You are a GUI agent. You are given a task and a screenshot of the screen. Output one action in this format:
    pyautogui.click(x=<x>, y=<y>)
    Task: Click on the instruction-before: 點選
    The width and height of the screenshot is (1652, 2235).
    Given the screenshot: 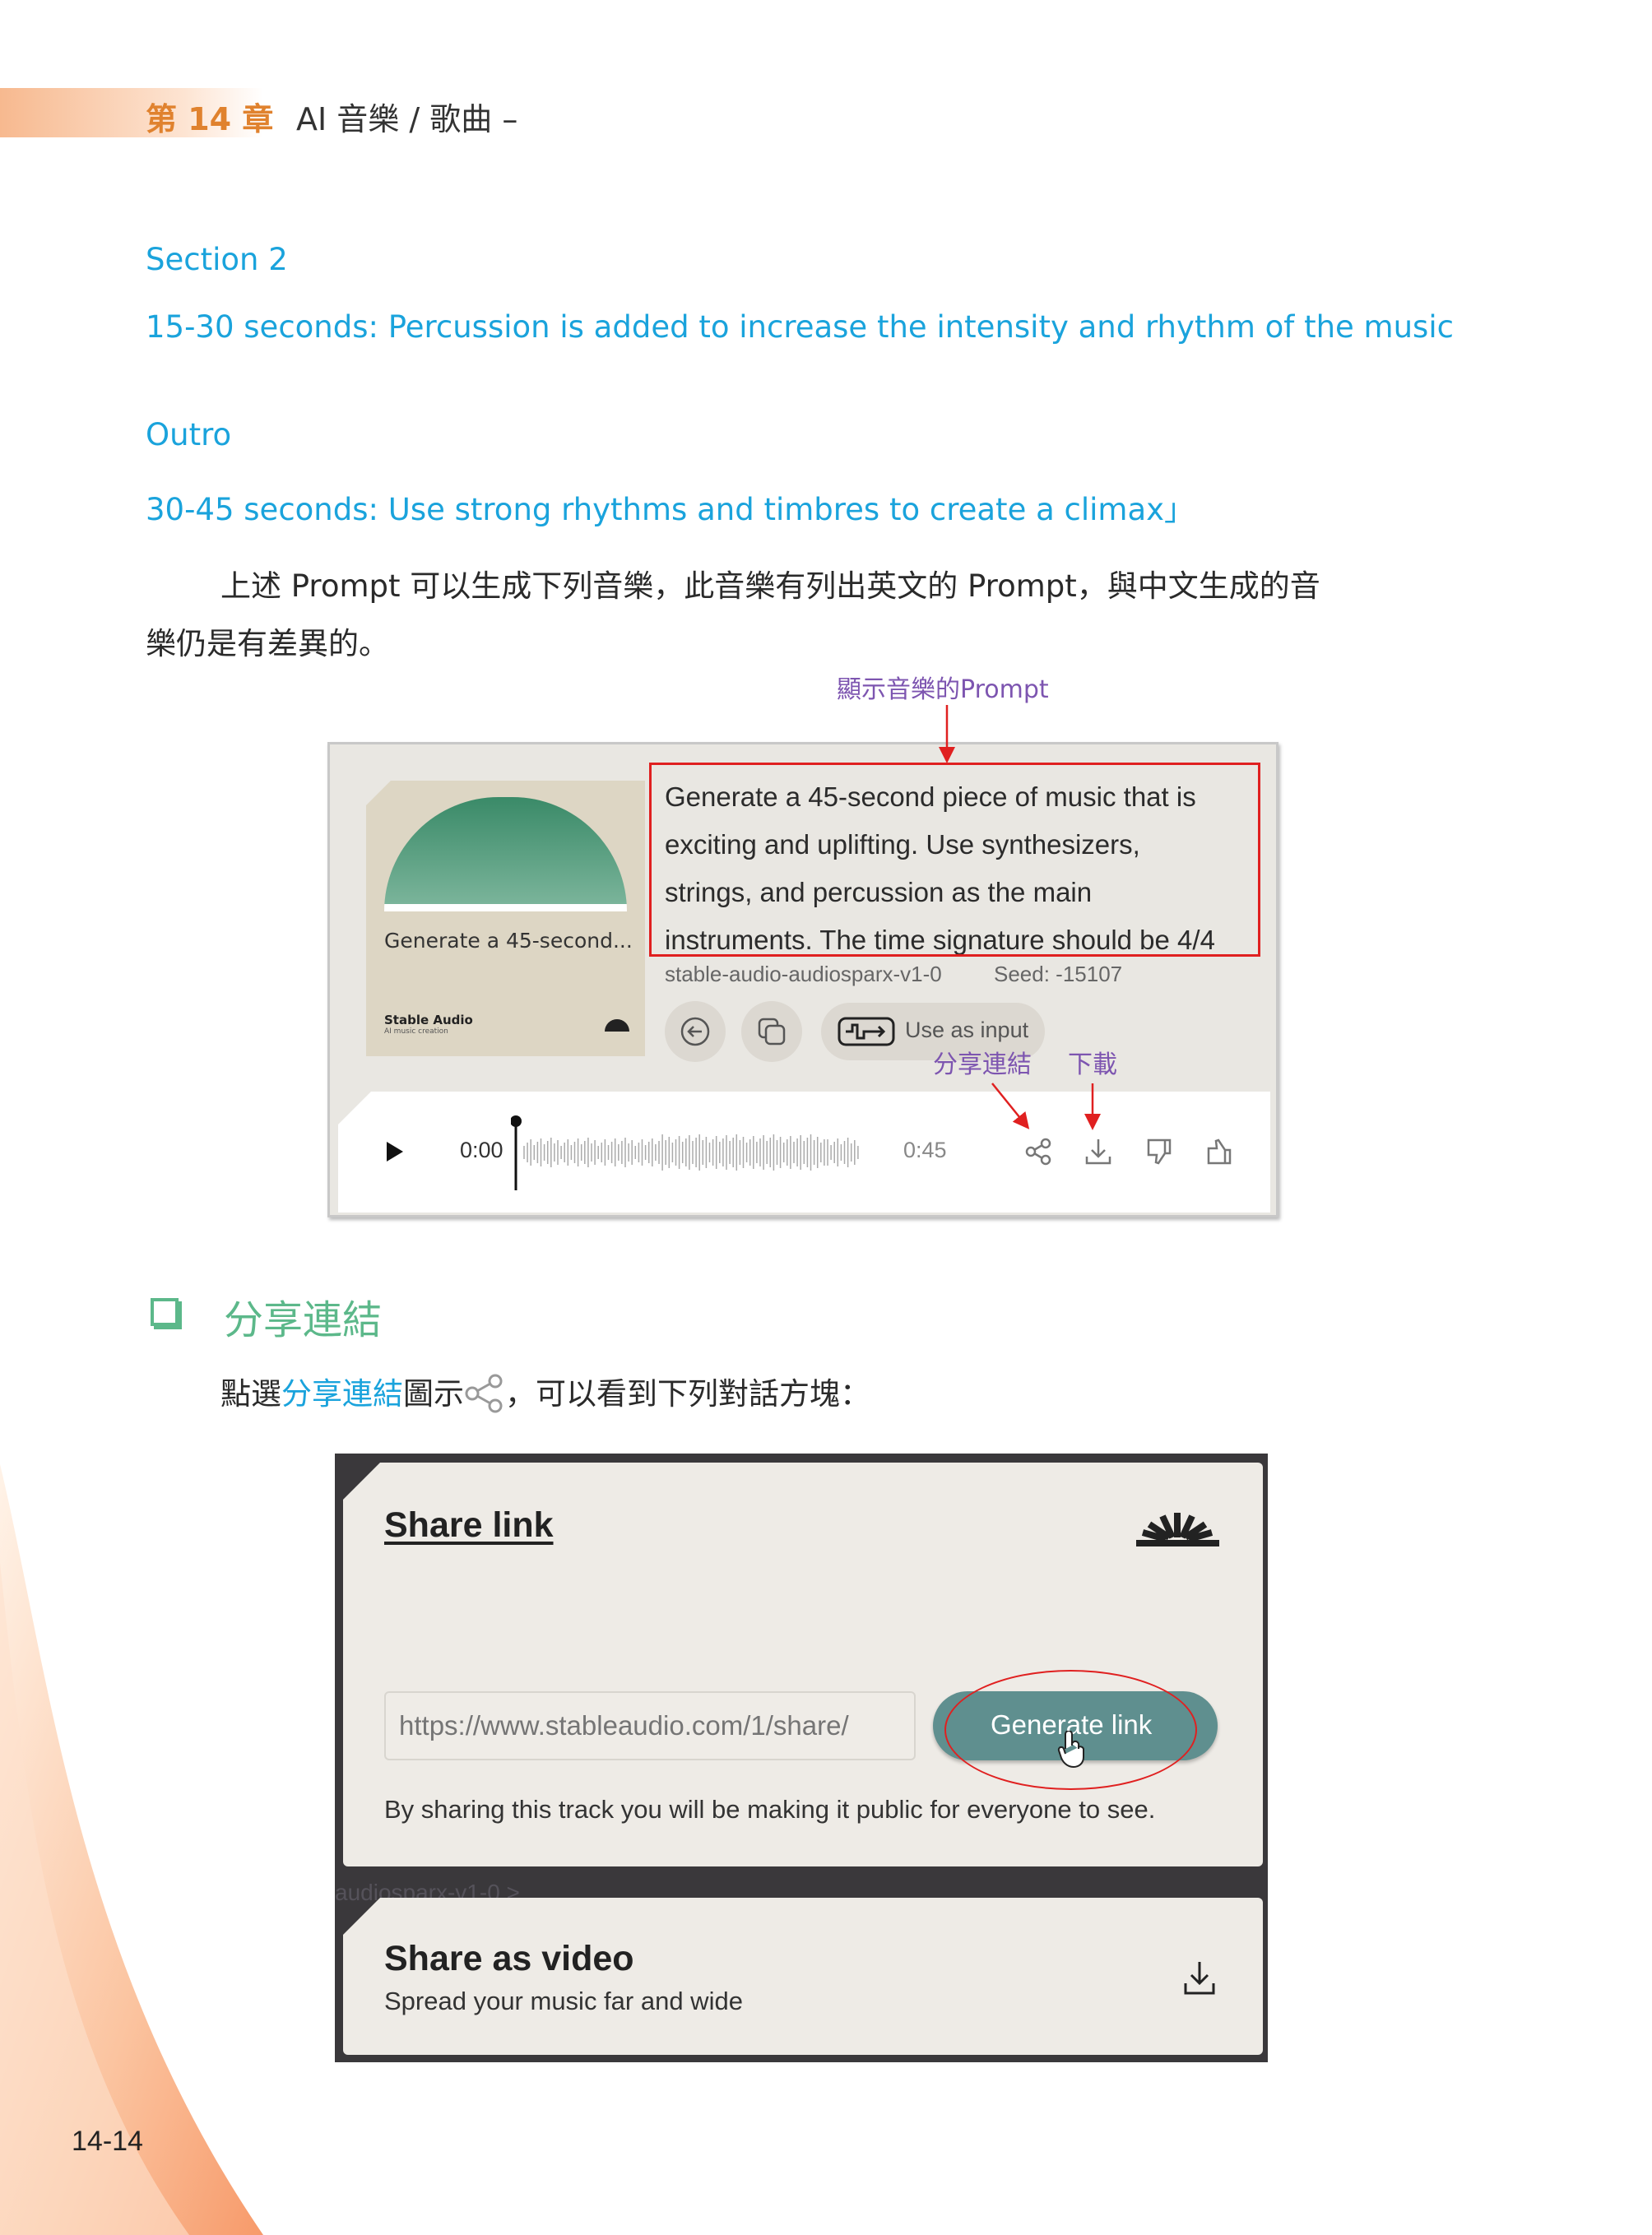 What is the action you would take?
    pyautogui.click(x=251, y=1394)
    